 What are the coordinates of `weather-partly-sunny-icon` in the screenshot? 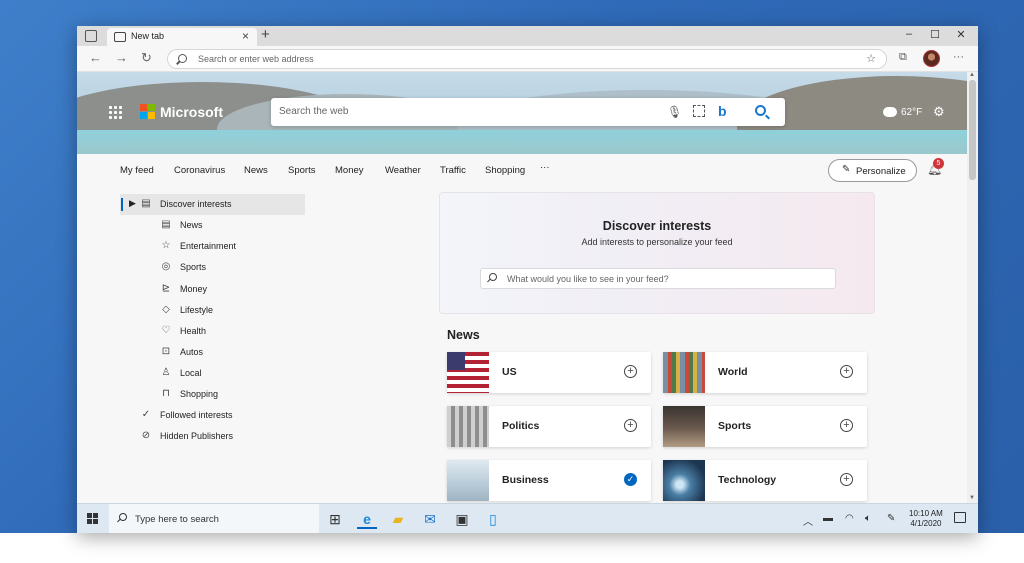 It's located at (889, 110).